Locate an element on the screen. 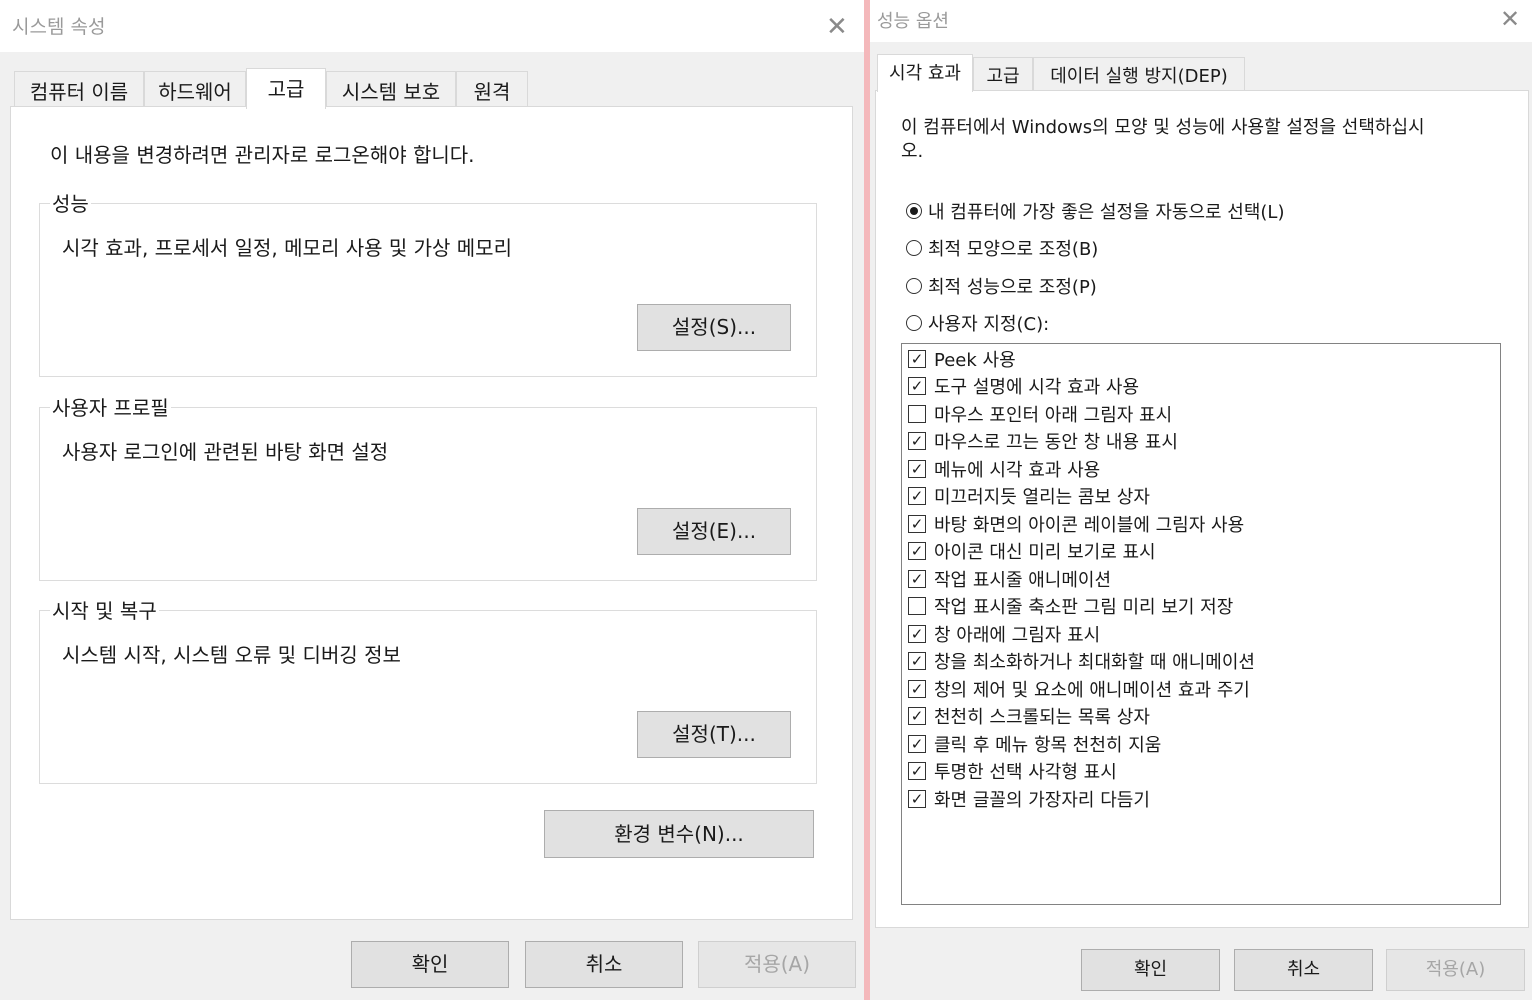 The image size is (1532, 1000). checklist-item: 마우스 포인터 아래 그림자 표시 is located at coordinates (1040, 413).